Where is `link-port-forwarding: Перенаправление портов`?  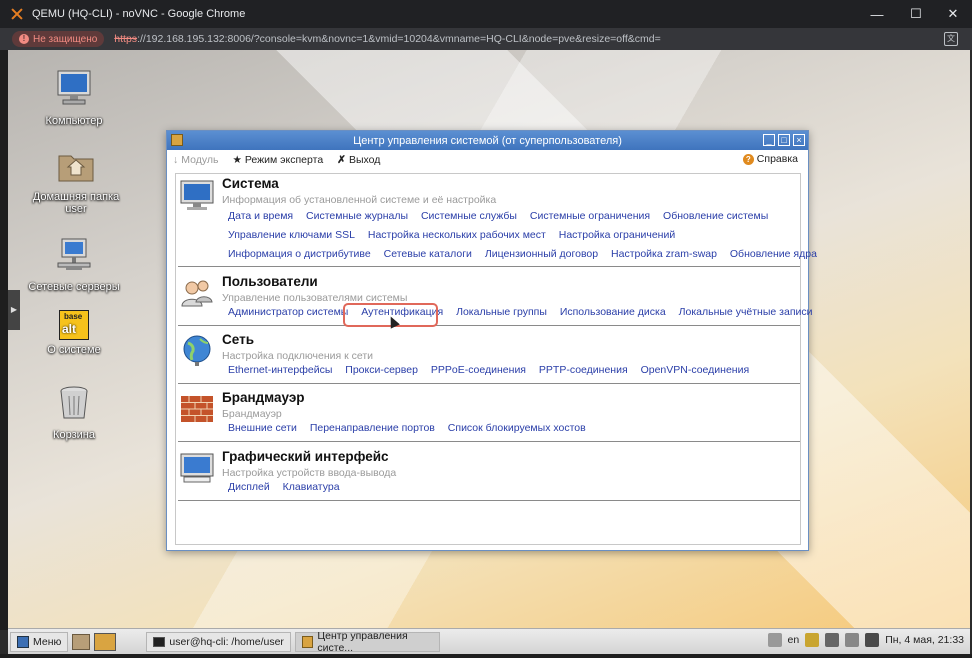
link-port-forwarding: Перенаправление портов is located at coordinates (372, 428).